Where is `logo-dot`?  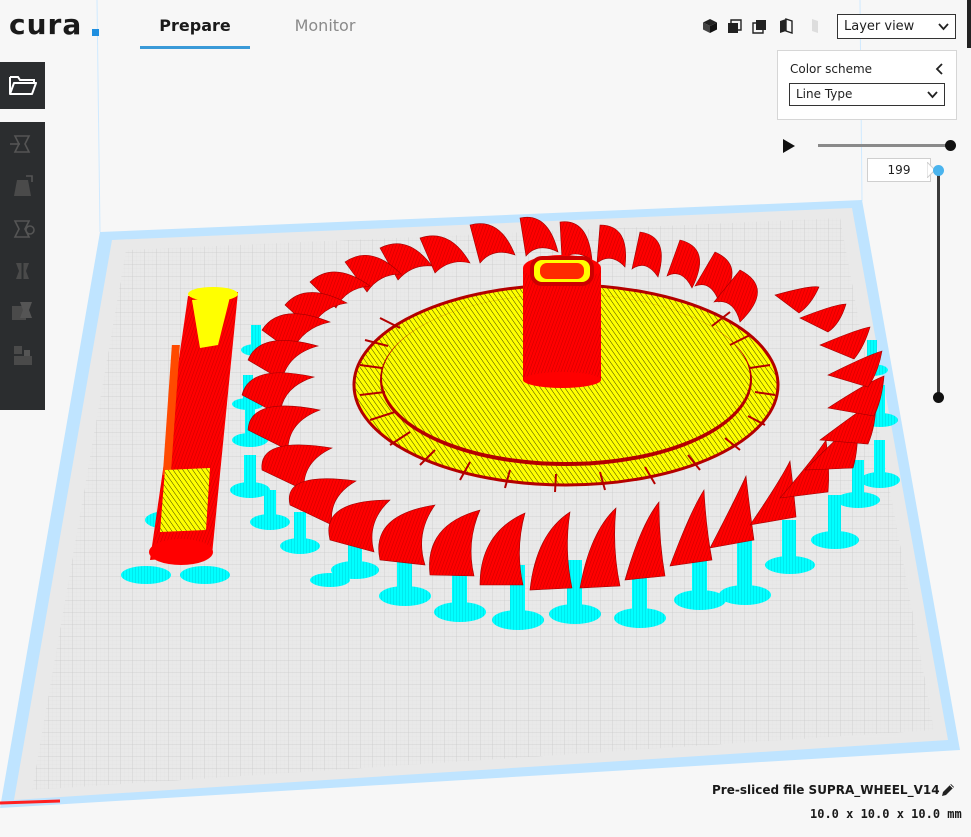
logo-dot is located at coordinates (95, 32).